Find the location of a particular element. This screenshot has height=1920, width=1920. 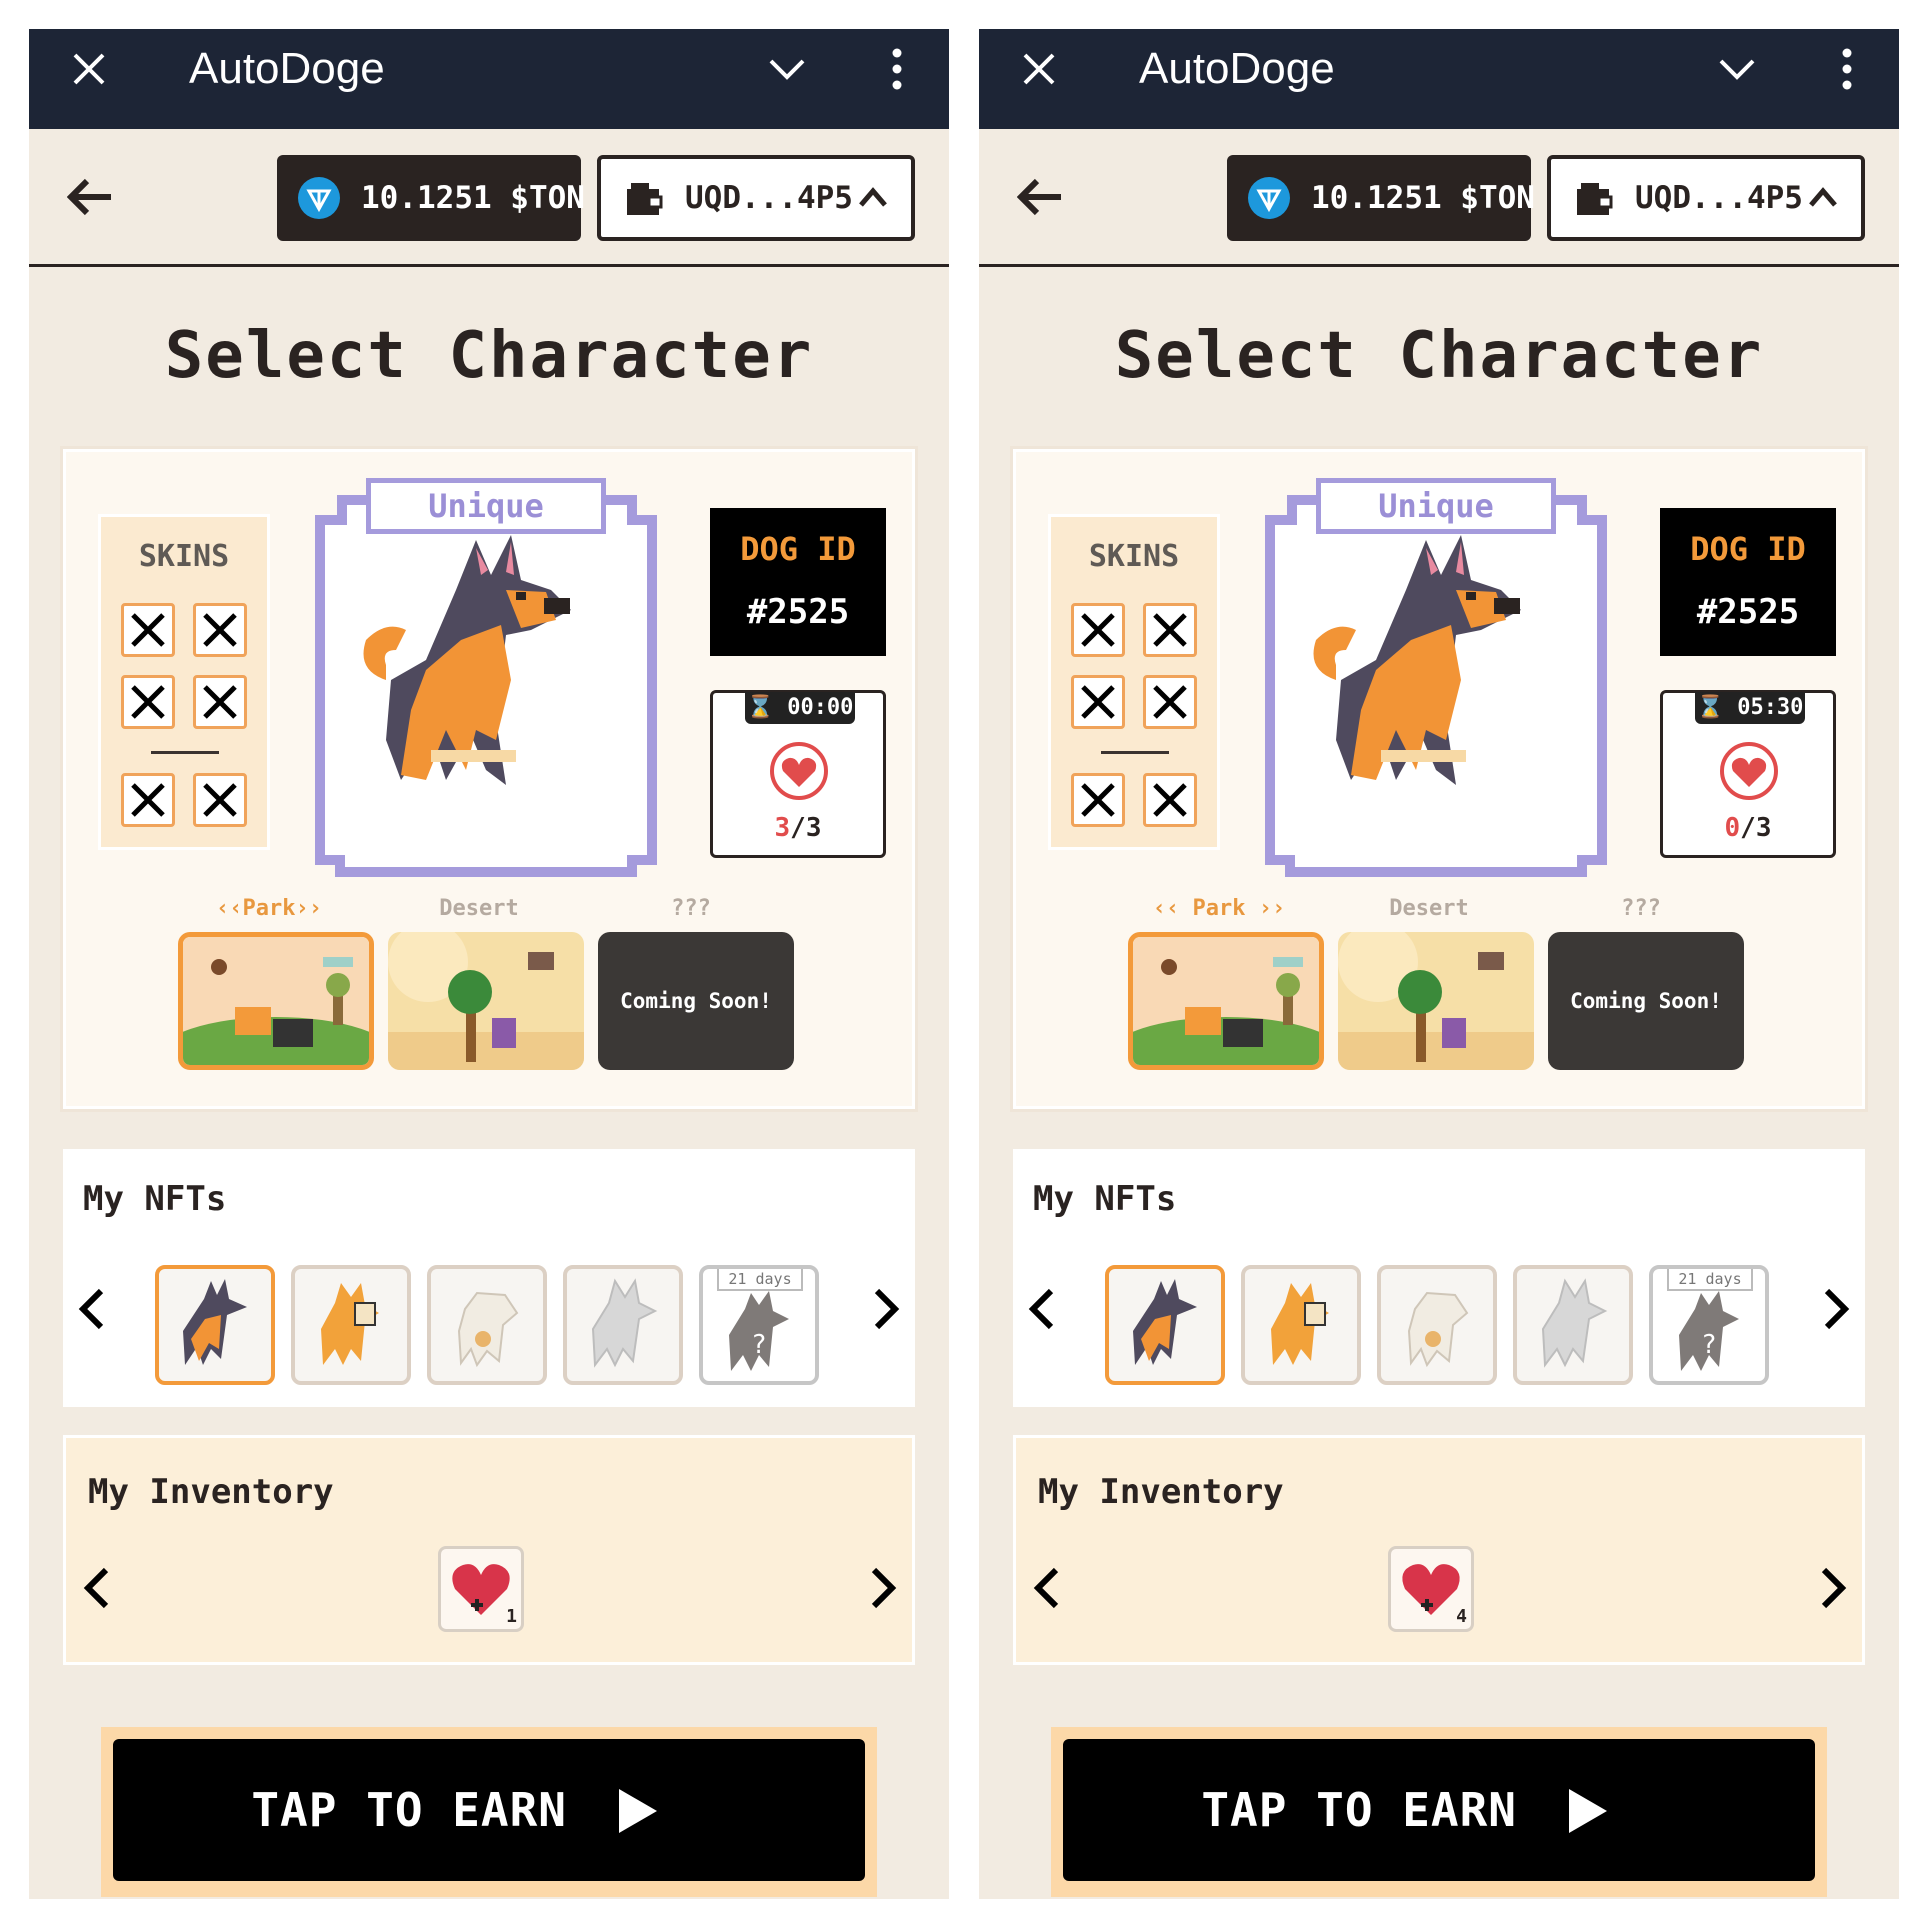

energy-count: 0/3 is located at coordinates (1748, 828).